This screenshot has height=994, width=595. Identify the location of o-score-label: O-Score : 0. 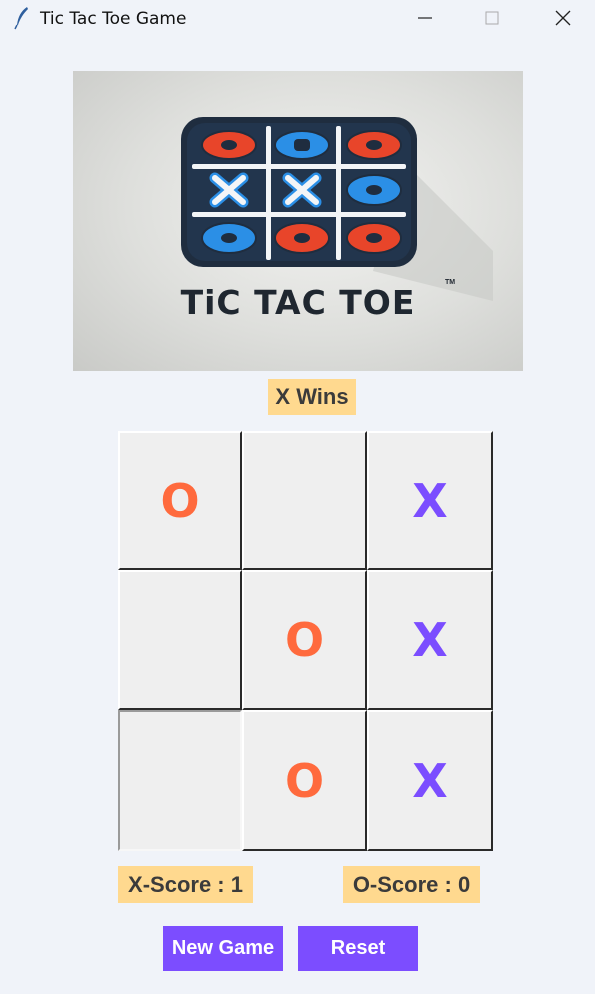
(411, 884).